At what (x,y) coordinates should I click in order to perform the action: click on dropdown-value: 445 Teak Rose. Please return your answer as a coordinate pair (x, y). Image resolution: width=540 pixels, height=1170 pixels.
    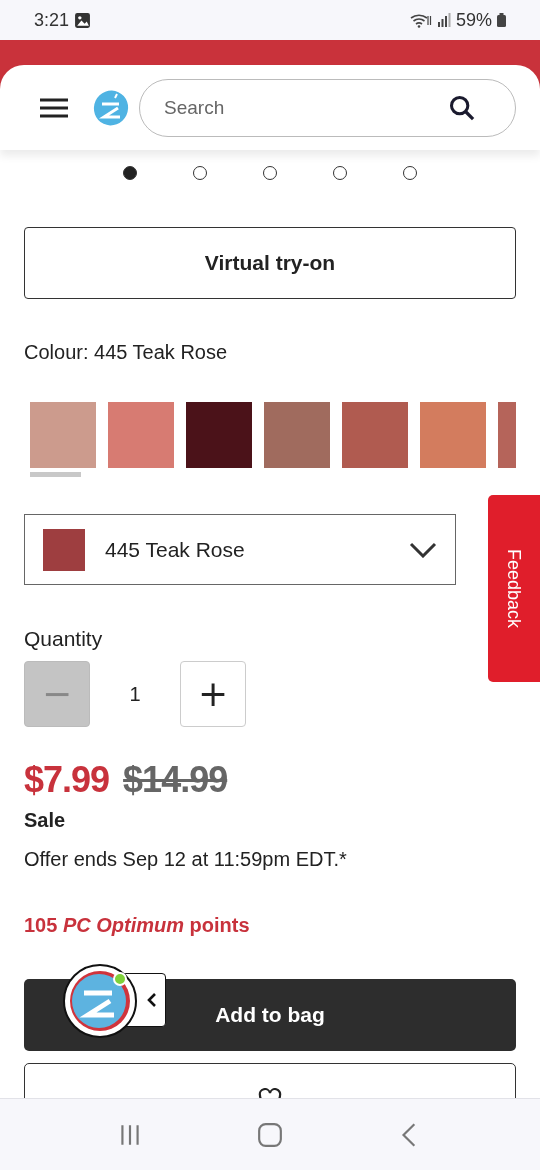
    Looking at the image, I should click on (175, 549).